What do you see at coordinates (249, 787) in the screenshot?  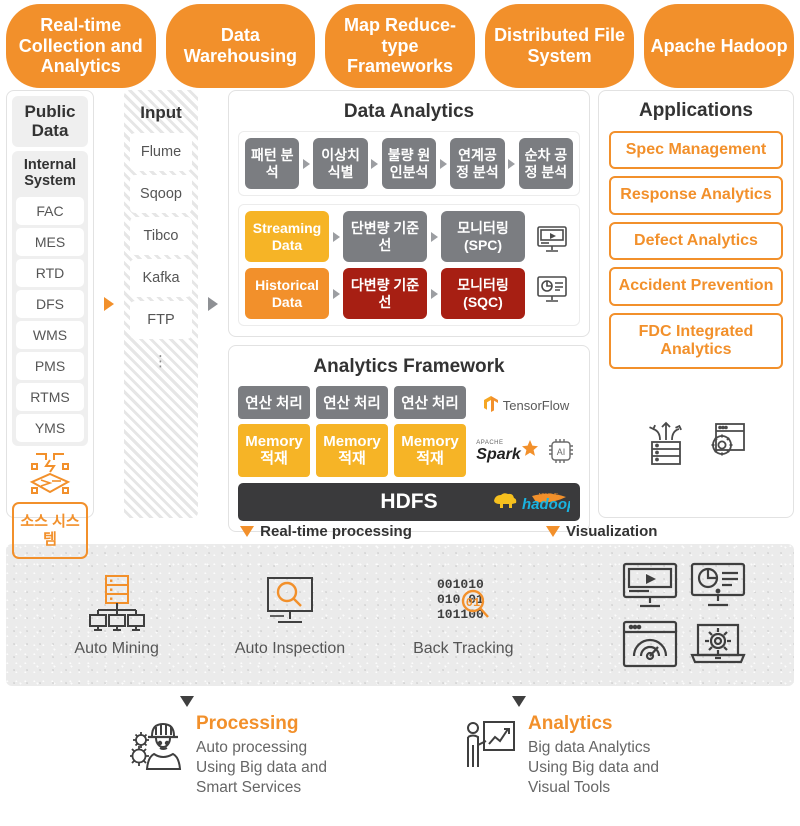 I see `footer-processing-line-3: Smart Services` at bounding box center [249, 787].